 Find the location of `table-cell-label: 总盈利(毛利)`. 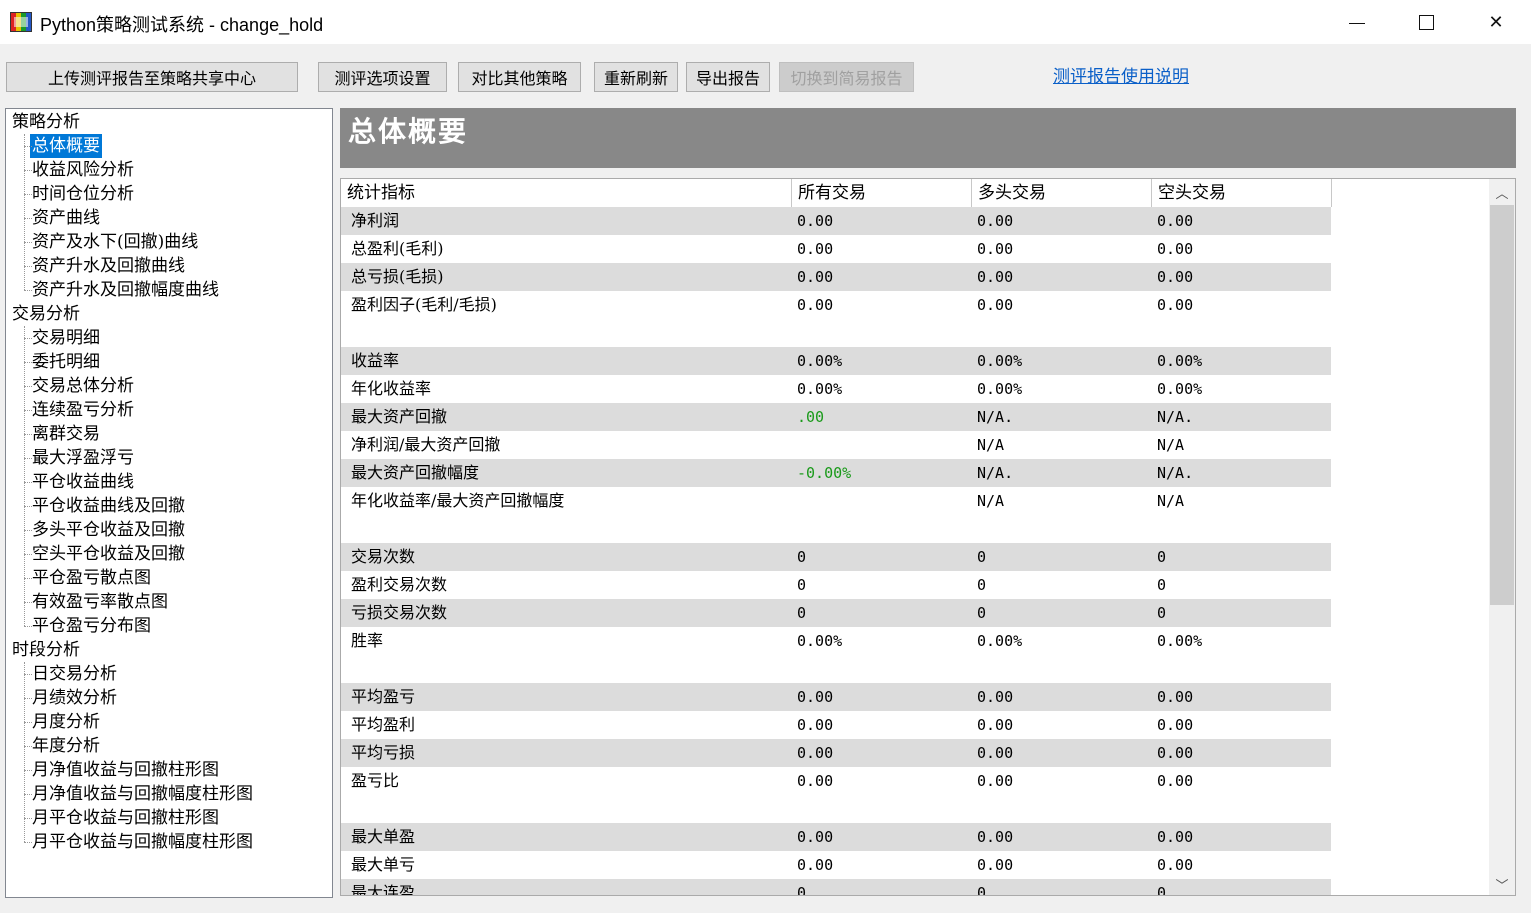

table-cell-label: 总盈利(毛利) is located at coordinates (397, 248).